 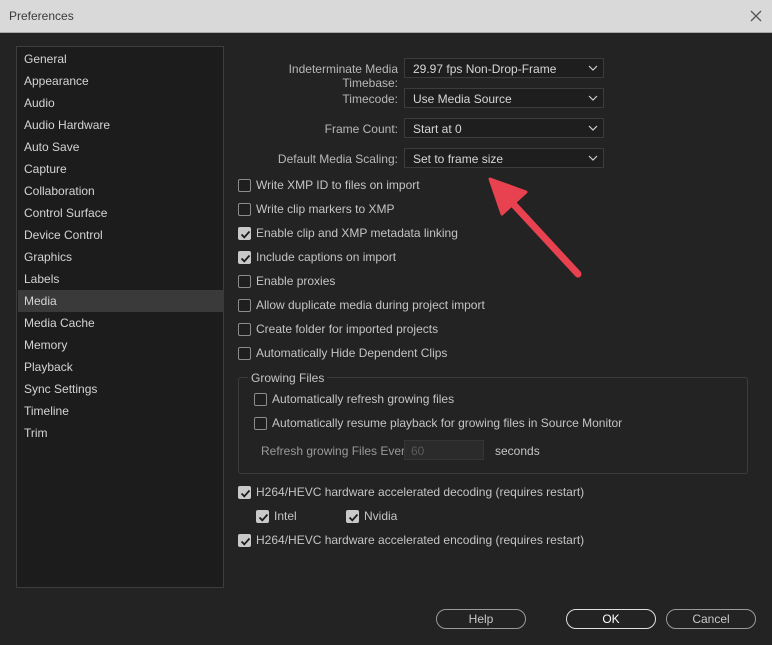 I want to click on sidebar-item-appearance: Appearance, so click(x=121, y=81).